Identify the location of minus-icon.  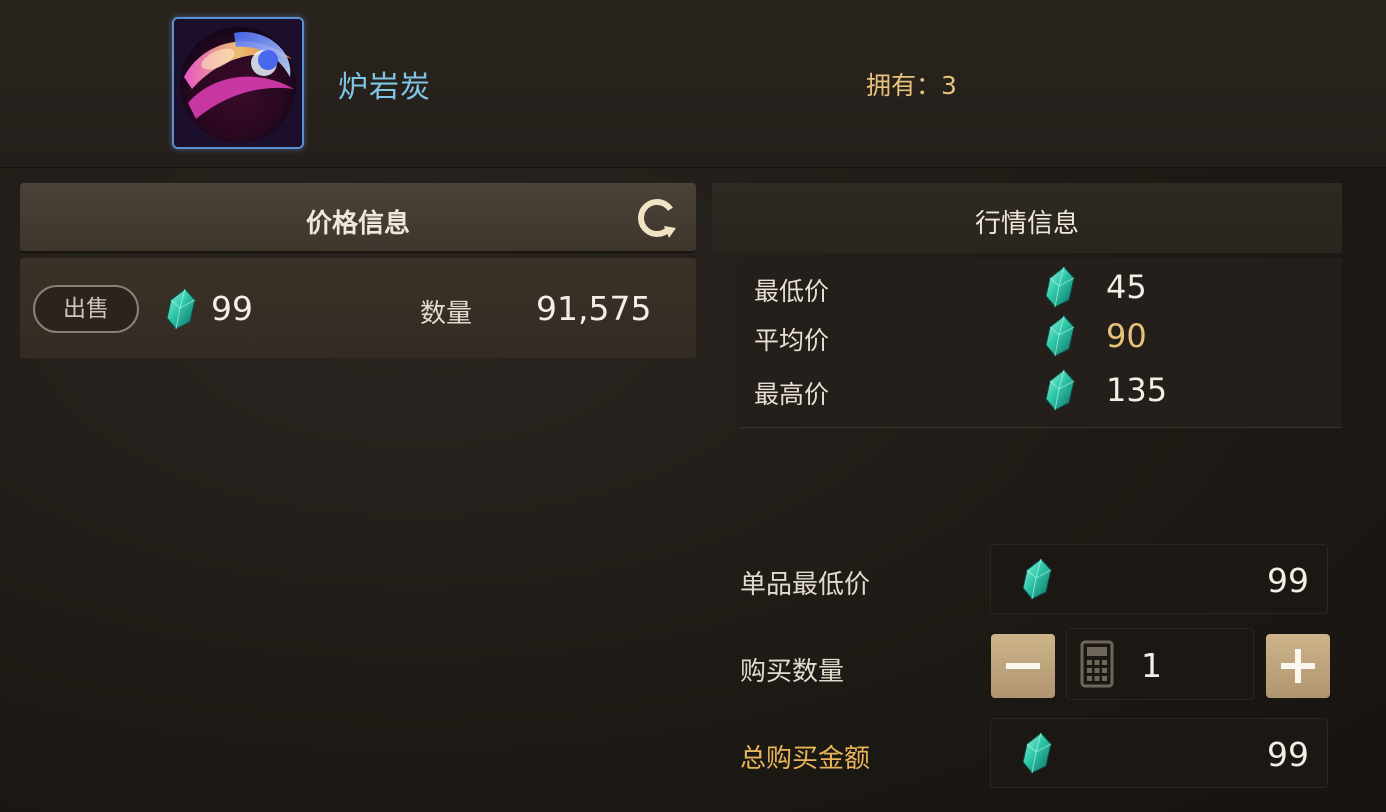
(1023, 666).